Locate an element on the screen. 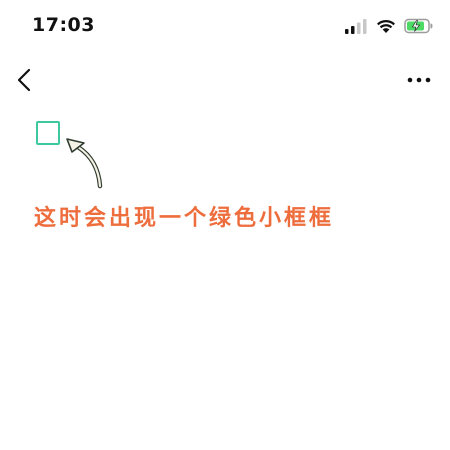 The image size is (450, 450). status-time: 17:03 is located at coordinates (63, 25).